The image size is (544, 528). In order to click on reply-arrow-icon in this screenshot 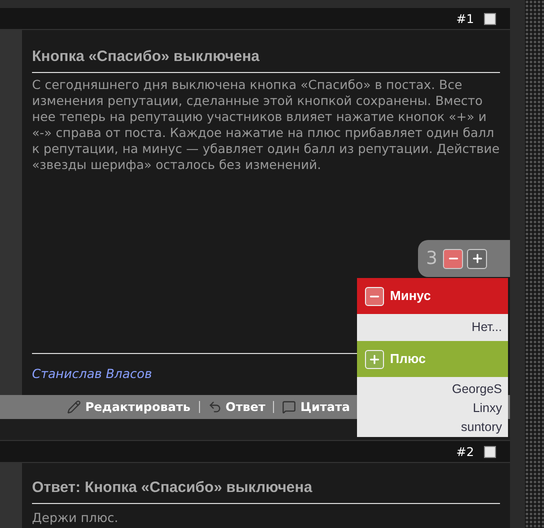, I will do `click(215, 407)`.